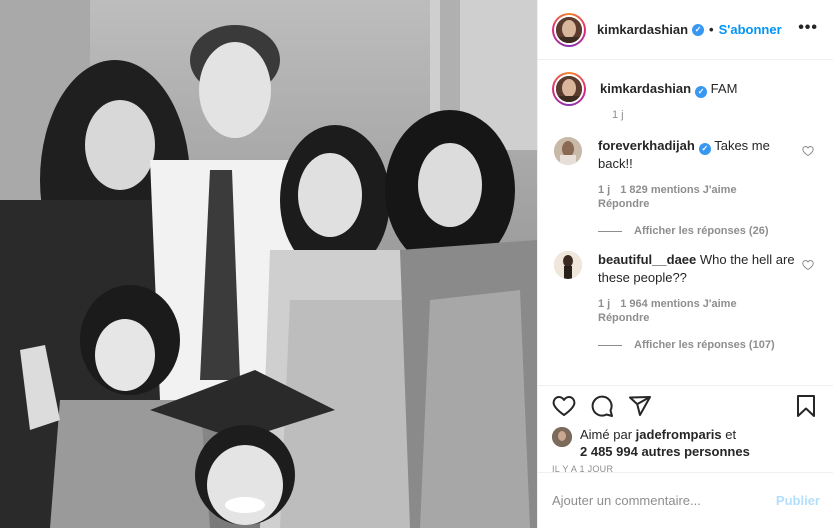 This screenshot has height=528, width=833. Describe the element at coordinates (806, 406) in the screenshot. I see `bookmark-icon` at that location.